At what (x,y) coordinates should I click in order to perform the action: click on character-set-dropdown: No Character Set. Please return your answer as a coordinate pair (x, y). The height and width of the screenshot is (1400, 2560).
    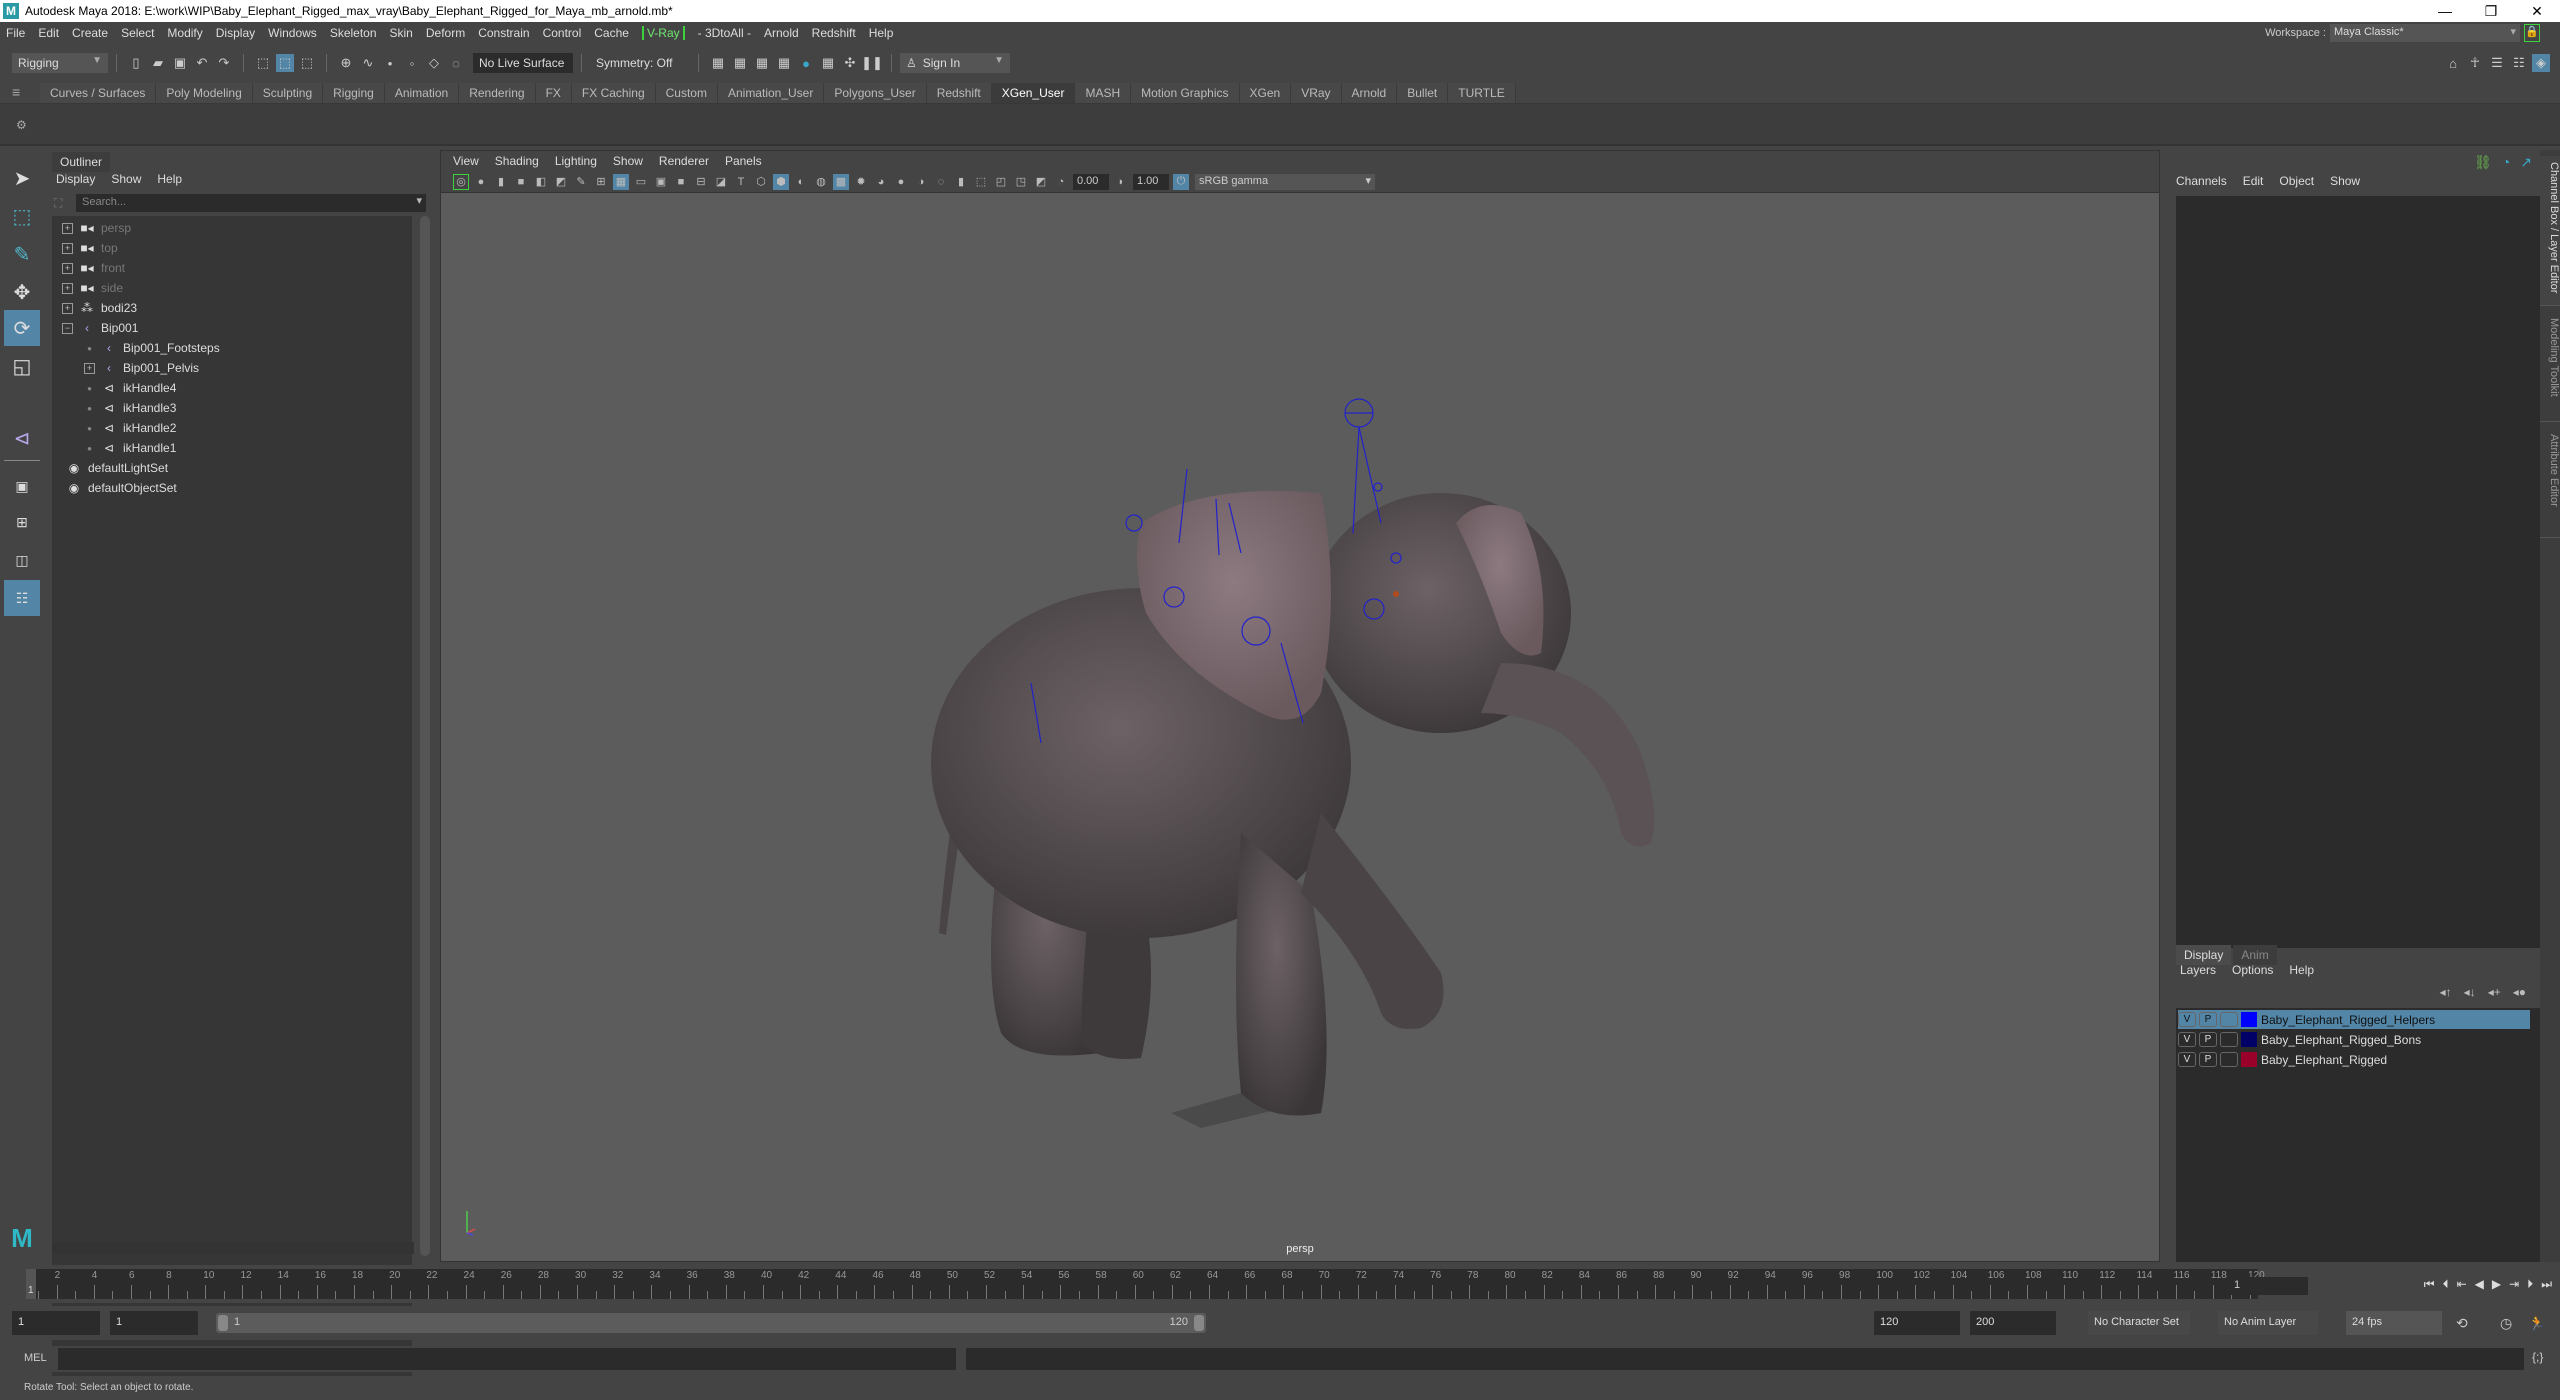
    Looking at the image, I should click on (2139, 1323).